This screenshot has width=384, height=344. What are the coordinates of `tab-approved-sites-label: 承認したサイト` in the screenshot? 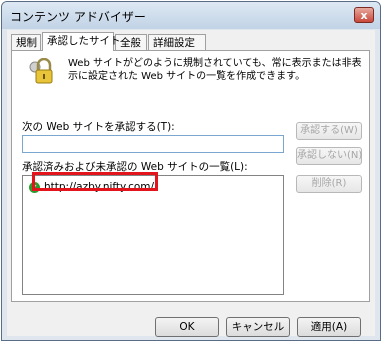 It's located at (84, 41).